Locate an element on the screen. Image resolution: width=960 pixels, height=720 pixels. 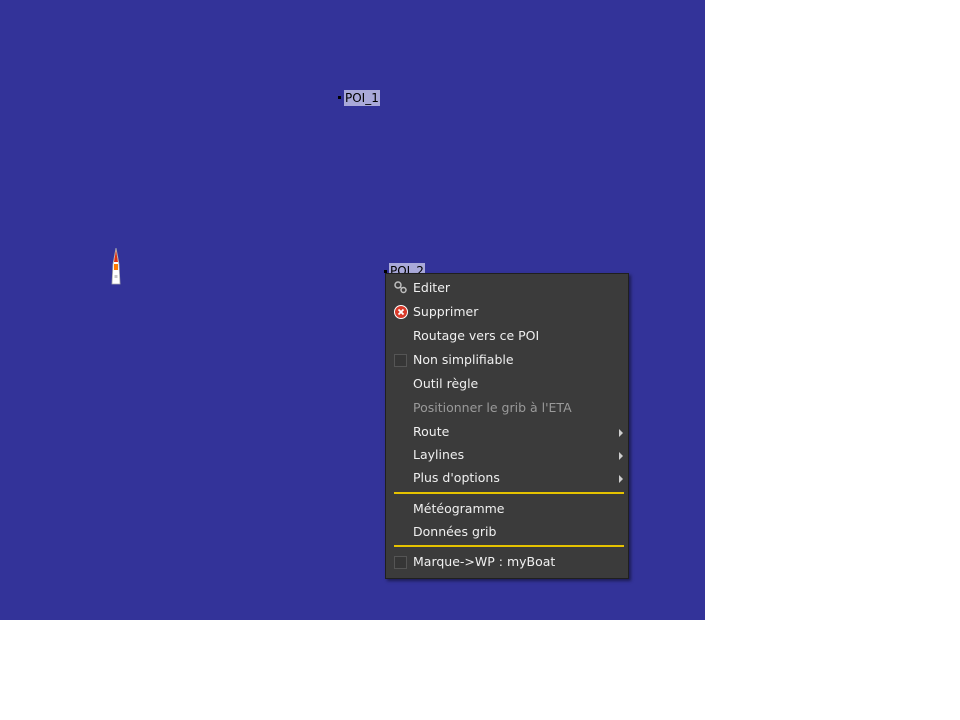
menu-item-marque-wp: Marque->WP : myBoat is located at coordinates (507, 562).